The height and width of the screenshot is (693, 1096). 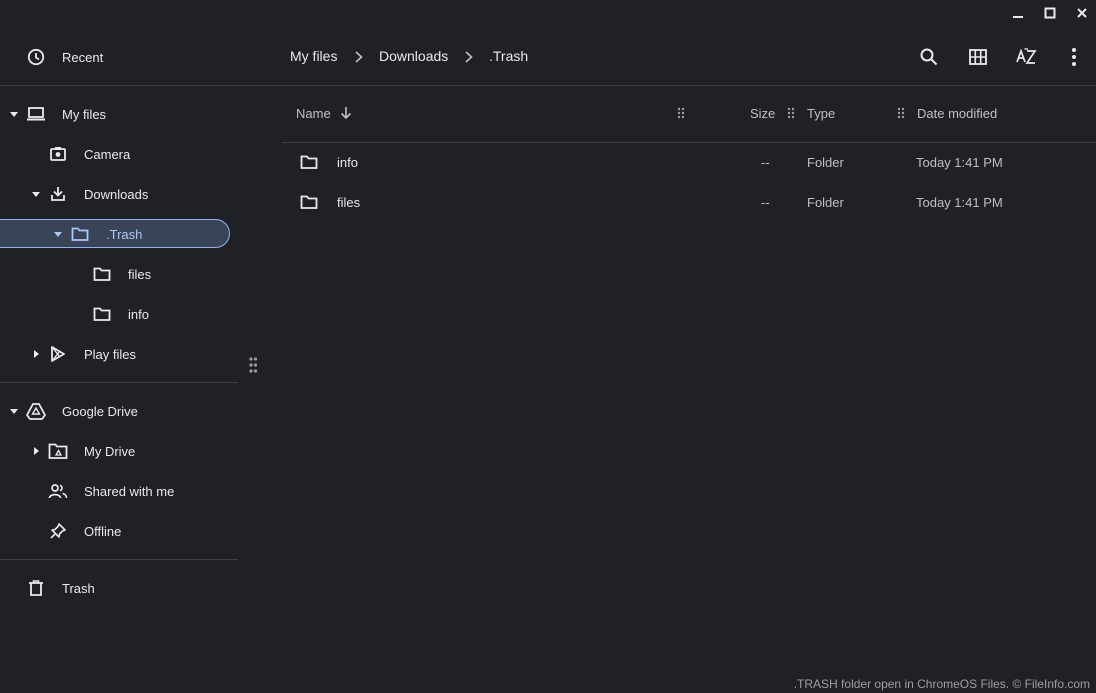 What do you see at coordinates (689, 163) in the screenshot?
I see `table-row: info -- Folder Today 1:41 PM` at bounding box center [689, 163].